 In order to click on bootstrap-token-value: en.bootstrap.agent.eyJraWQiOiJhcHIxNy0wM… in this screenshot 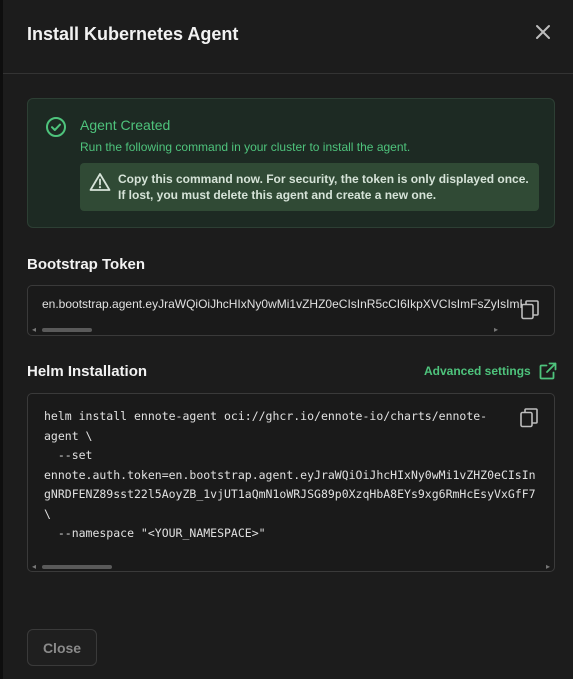, I will do `click(282, 304)`.